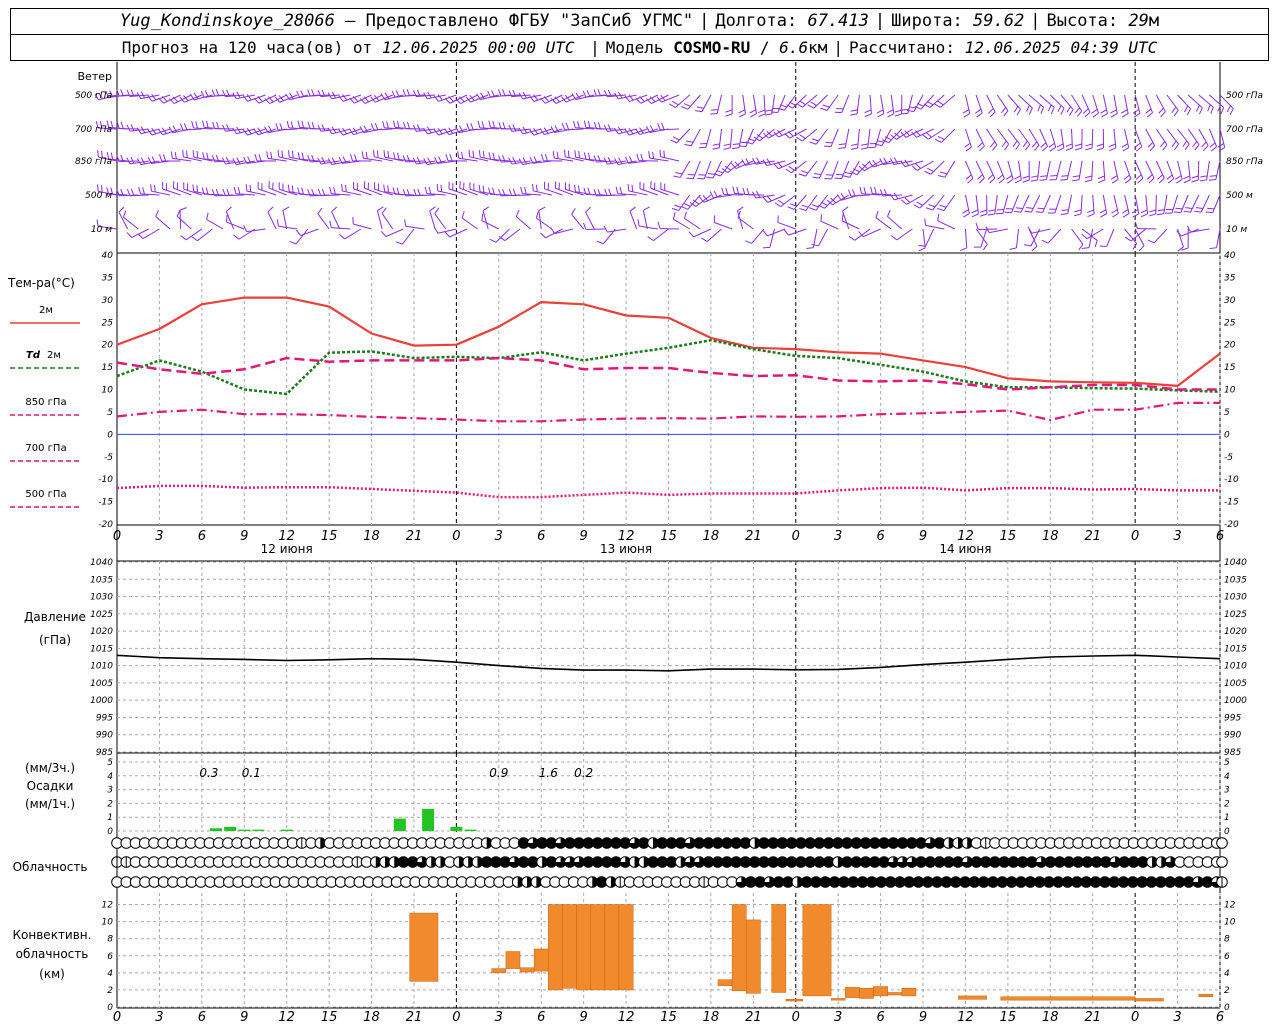  Describe the element at coordinates (110, 413) in the screenshot. I see `y-tick-label: 5` at that location.